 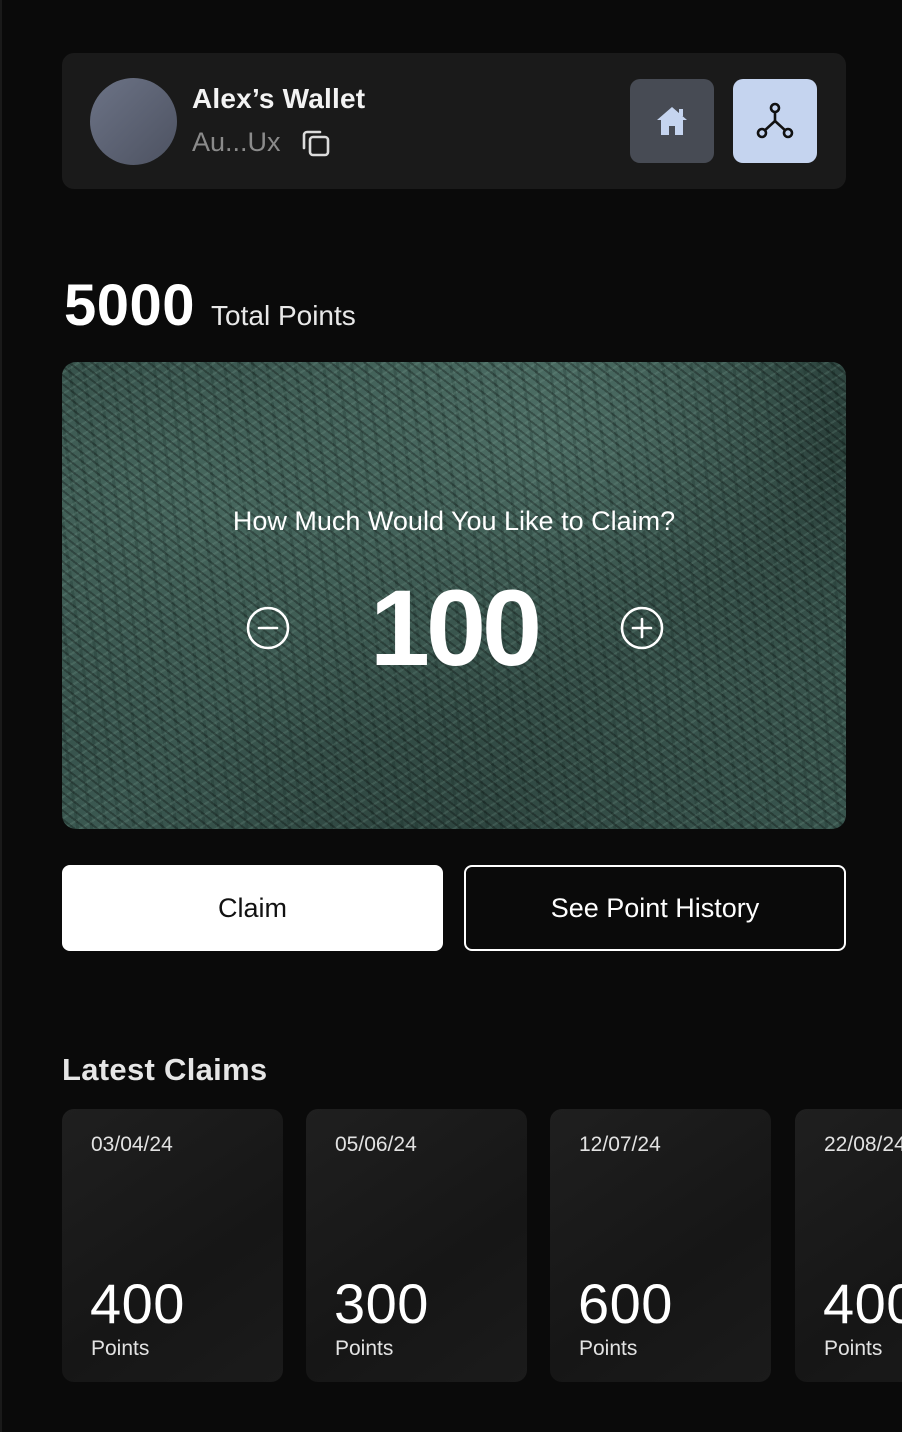 I want to click on total-points-label: Total Points, so click(x=283, y=315).